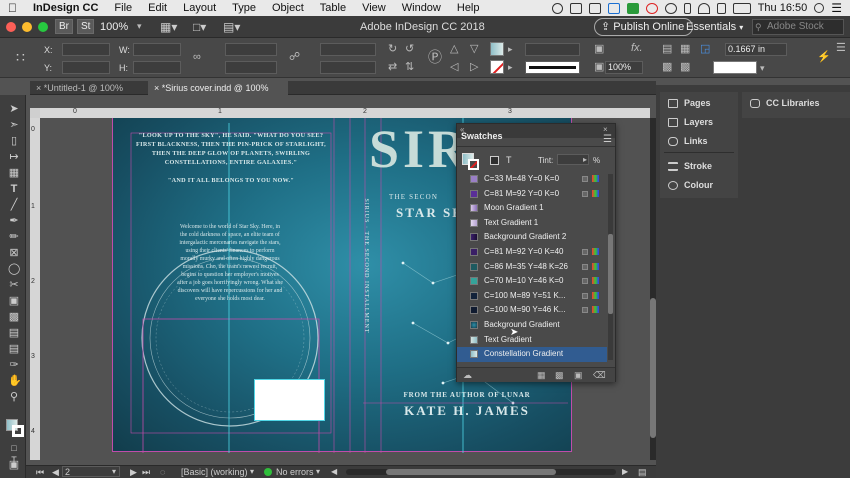 The image size is (850, 478). What do you see at coordinates (703, 8) in the screenshot?
I see `wifi-icon` at bounding box center [703, 8].